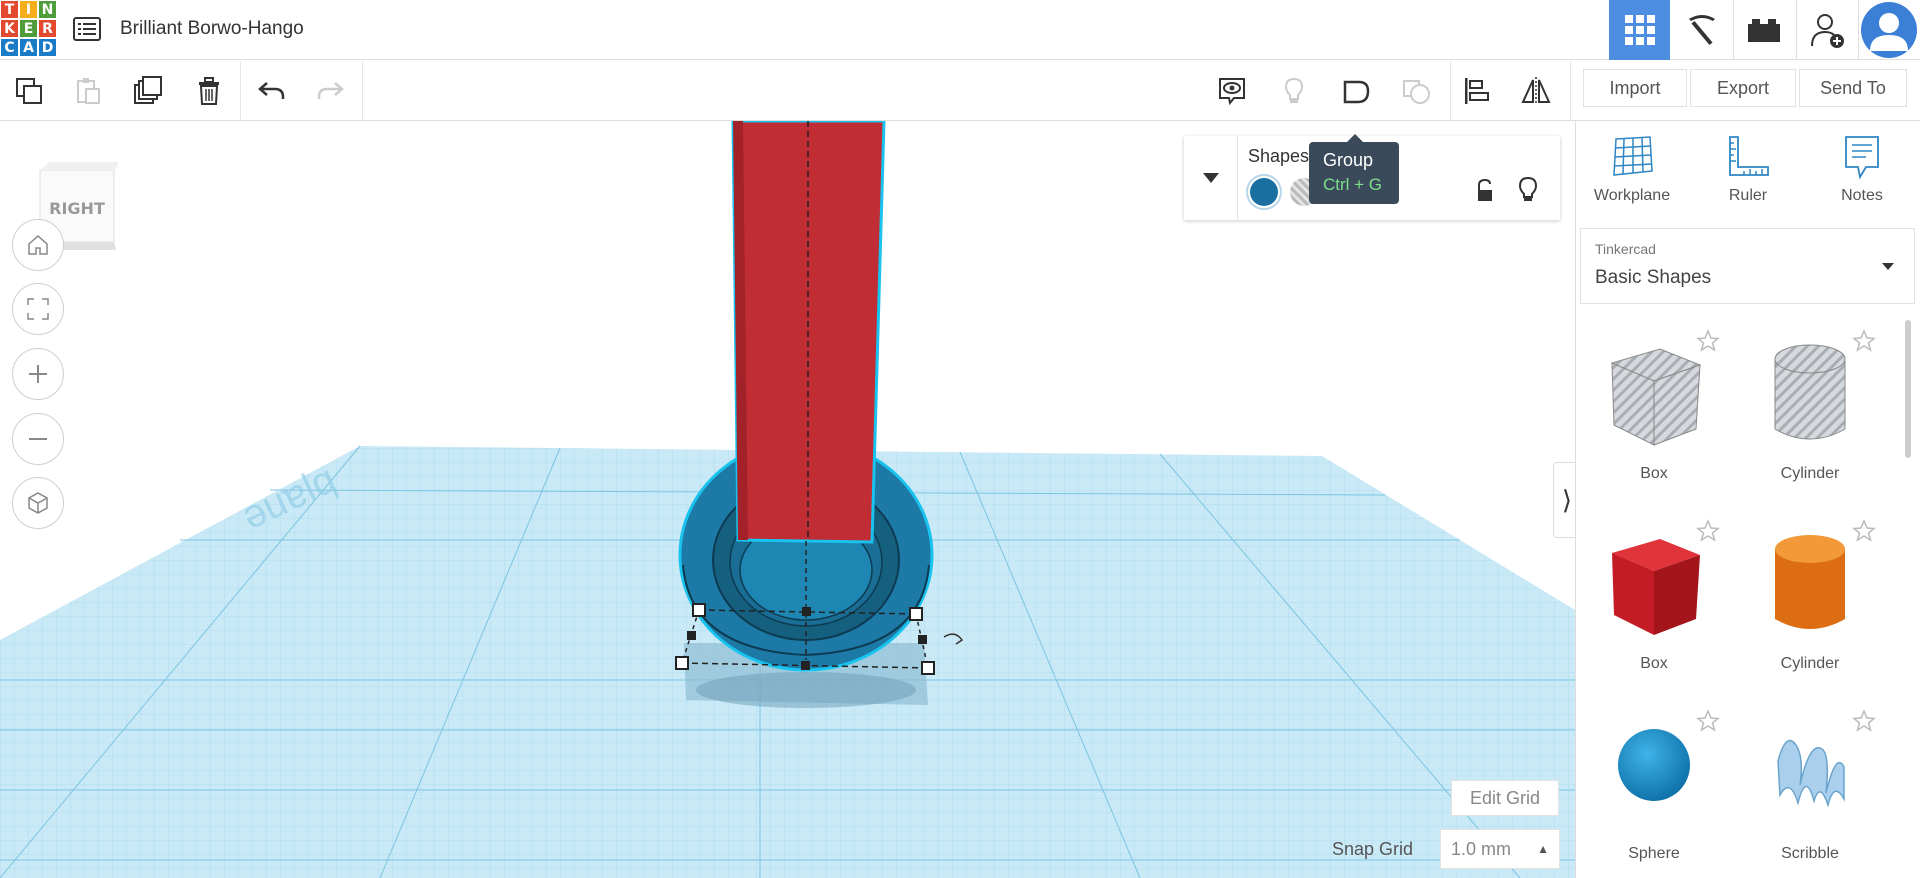  What do you see at coordinates (1810, 392) in the screenshot?
I see `cylinder-hole-icon` at bounding box center [1810, 392].